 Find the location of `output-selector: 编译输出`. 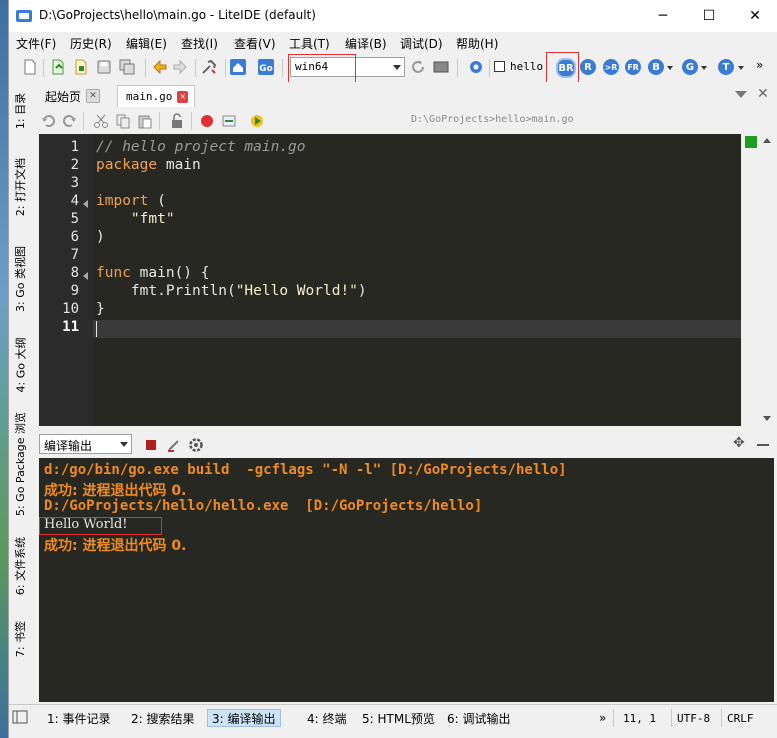

output-selector: 编译输出 is located at coordinates (85, 444).